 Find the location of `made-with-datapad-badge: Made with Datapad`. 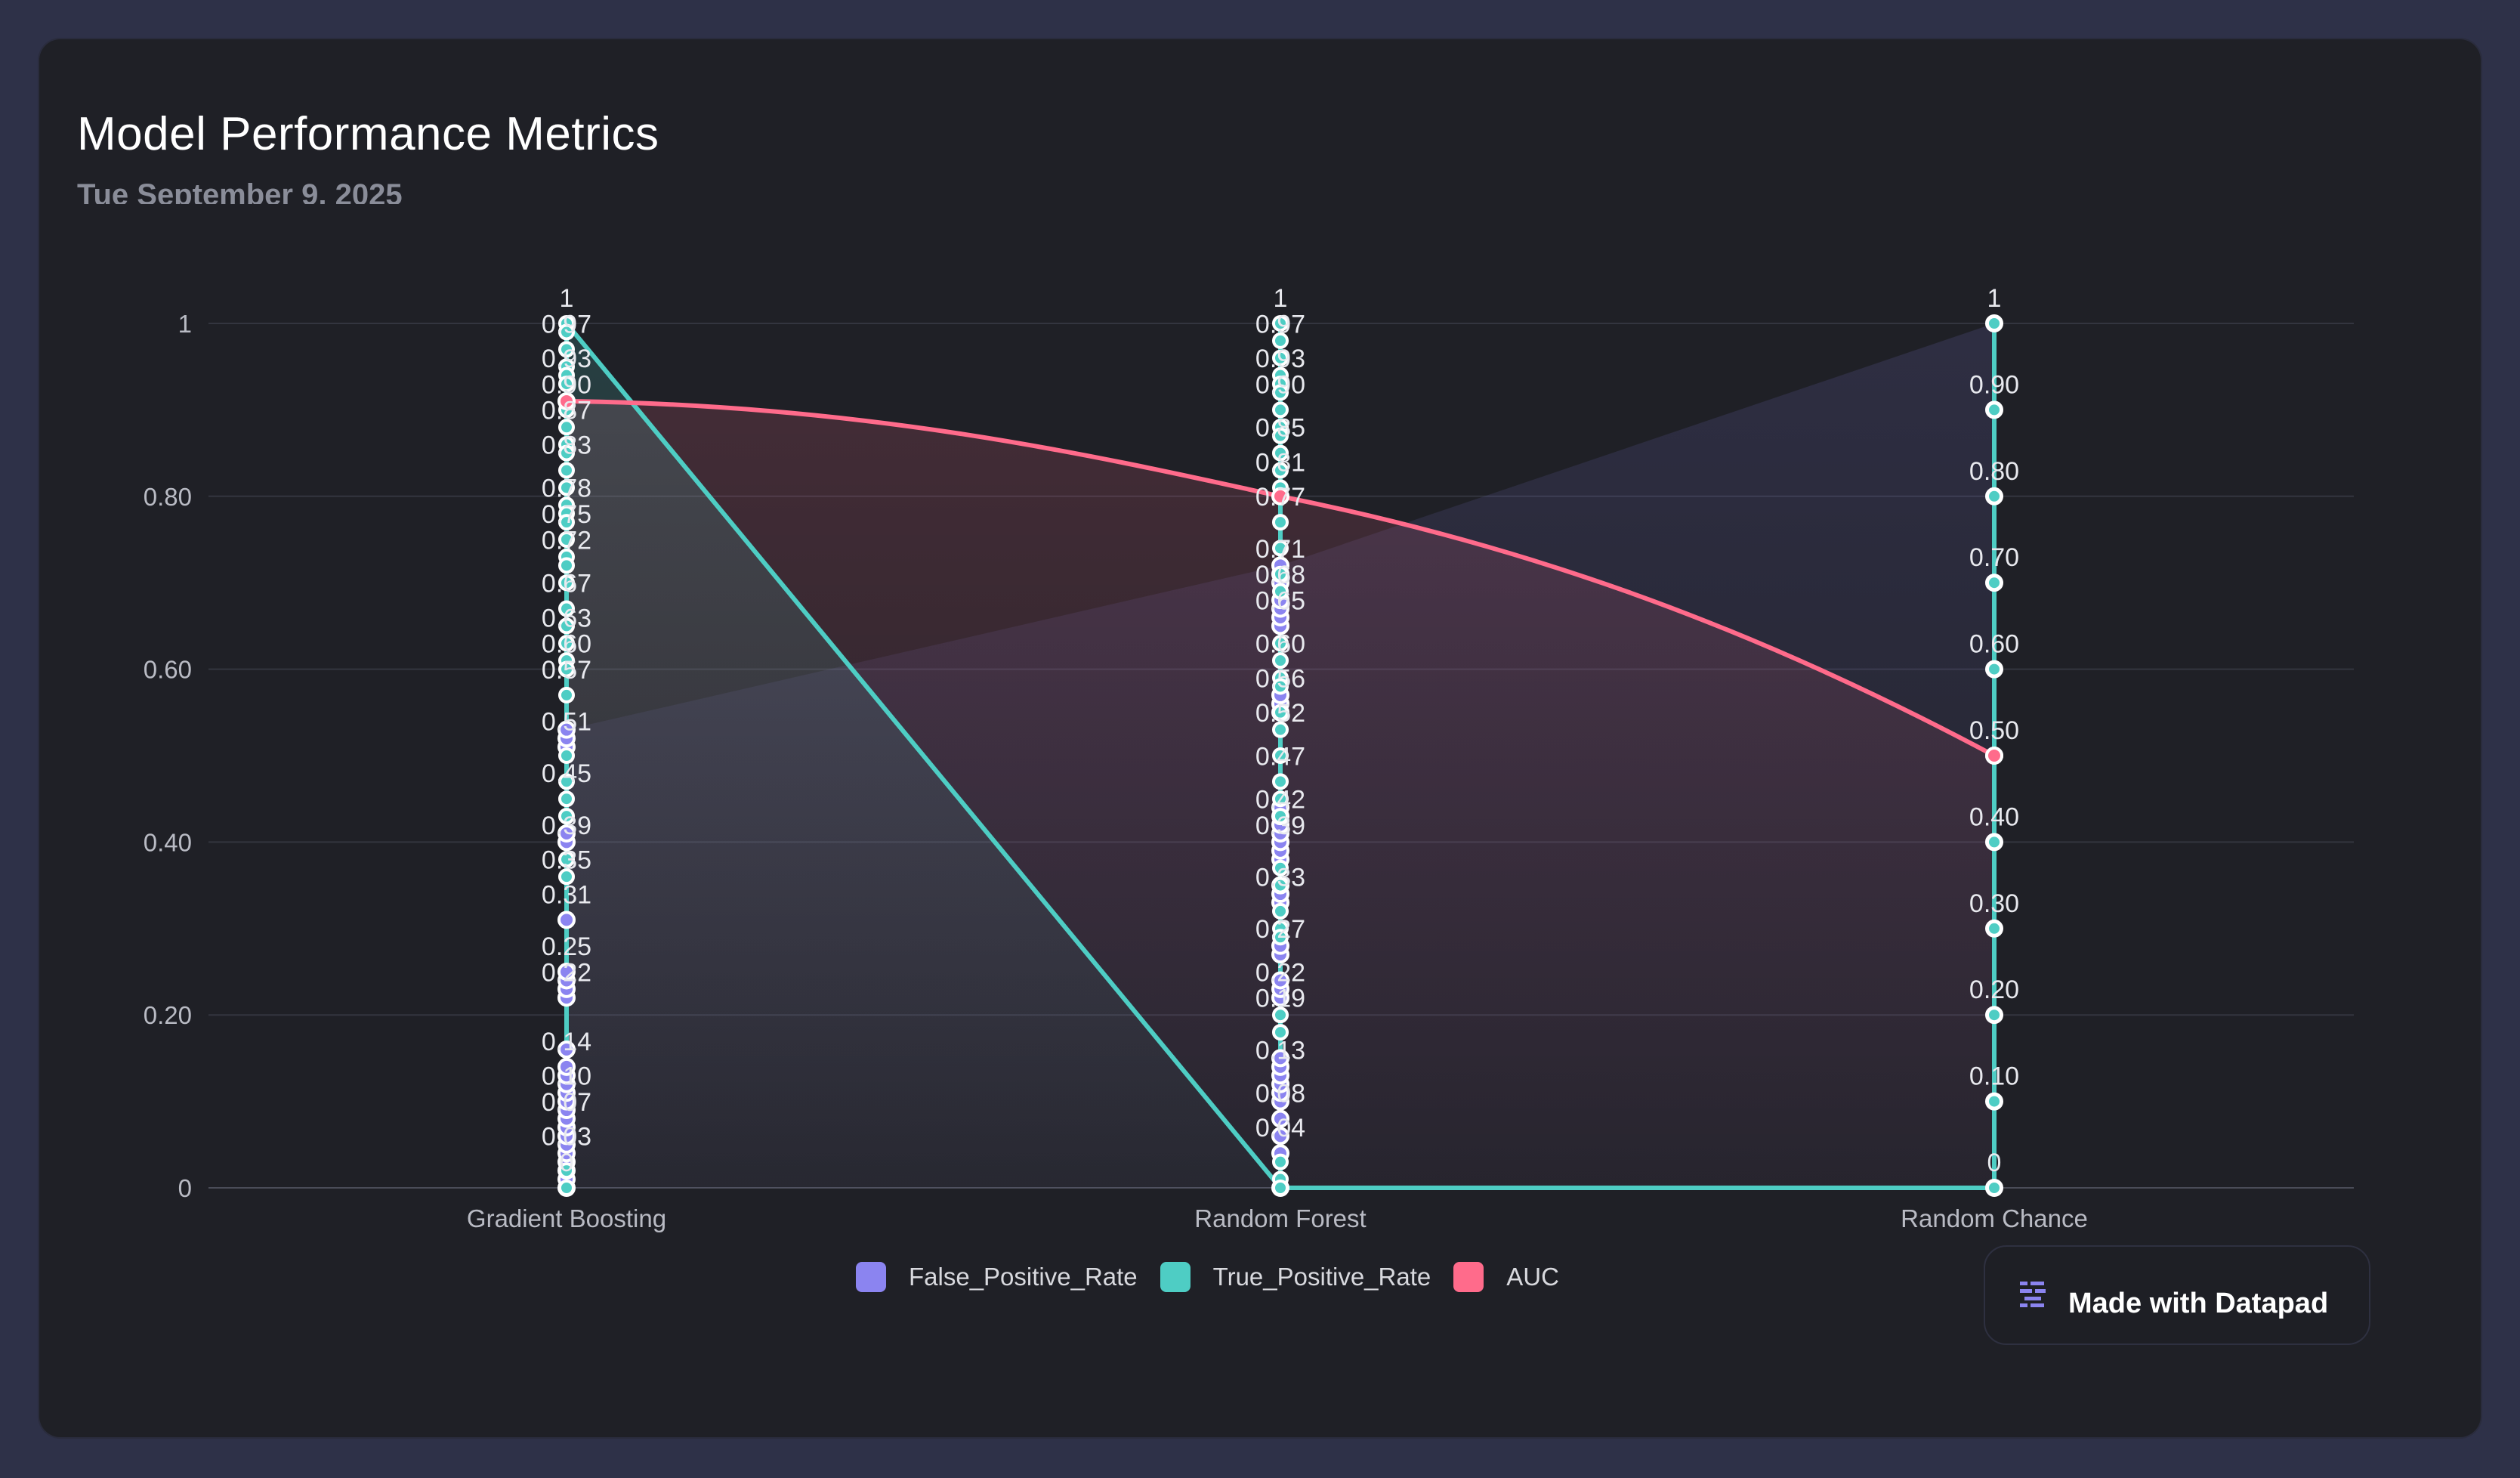

made-with-datapad-badge: Made with Datapad is located at coordinates (2177, 1295).